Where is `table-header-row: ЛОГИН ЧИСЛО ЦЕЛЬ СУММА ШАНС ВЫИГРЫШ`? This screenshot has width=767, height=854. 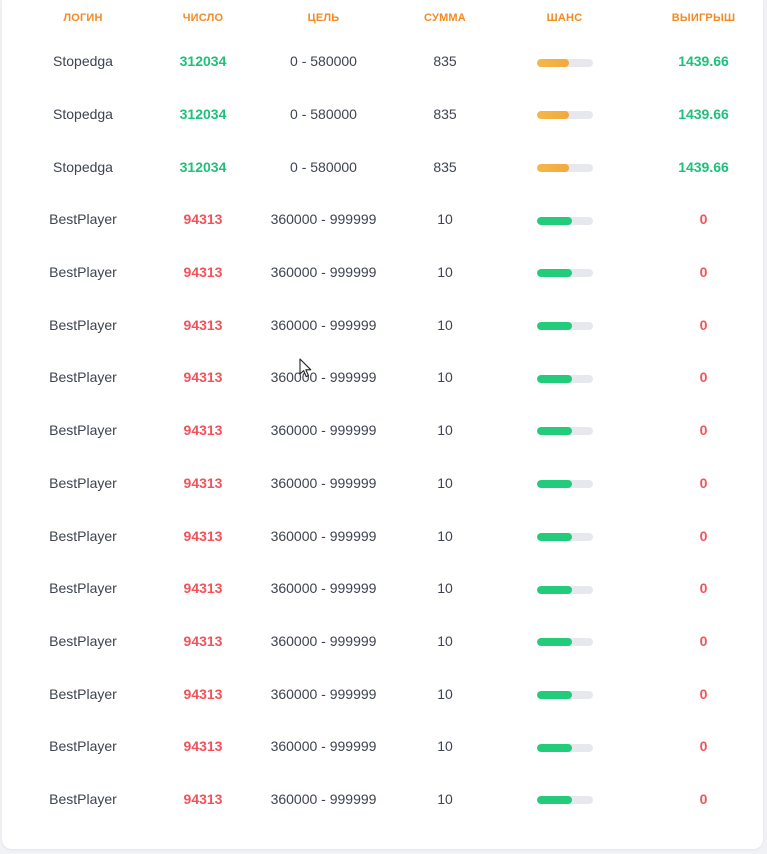
table-header-row: ЛОГИН ЧИСЛО ЦЕЛЬ СУММА ШАНС ВЫИГРЫШ is located at coordinates (382, 17).